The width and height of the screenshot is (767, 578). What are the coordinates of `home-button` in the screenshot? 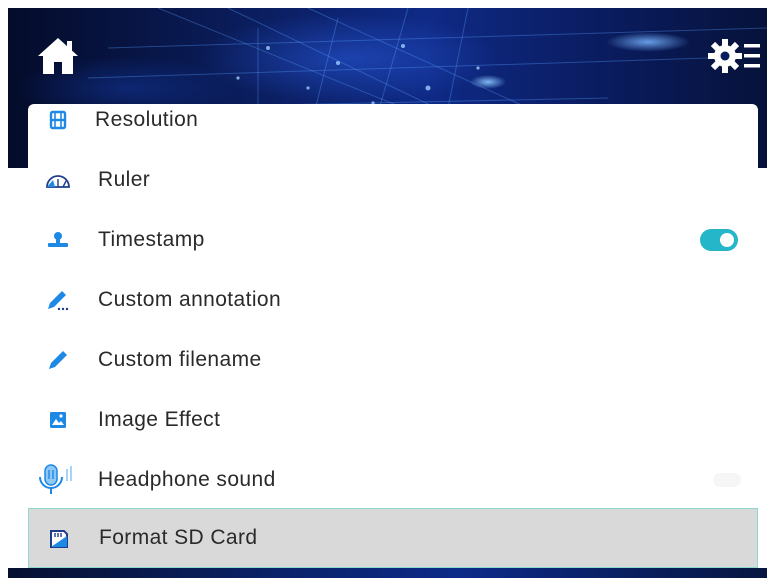 It's located at (58, 56).